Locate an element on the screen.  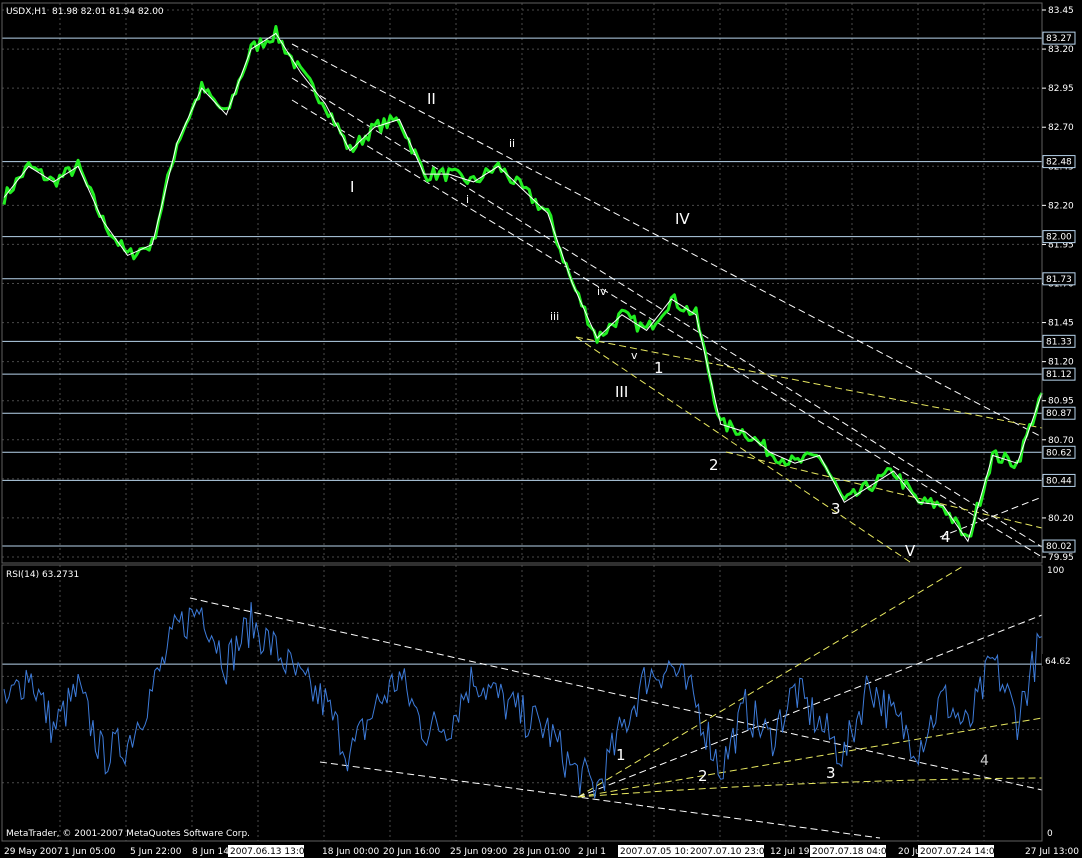
price-axis-label: 81.45 is located at coordinates (1061, 324).